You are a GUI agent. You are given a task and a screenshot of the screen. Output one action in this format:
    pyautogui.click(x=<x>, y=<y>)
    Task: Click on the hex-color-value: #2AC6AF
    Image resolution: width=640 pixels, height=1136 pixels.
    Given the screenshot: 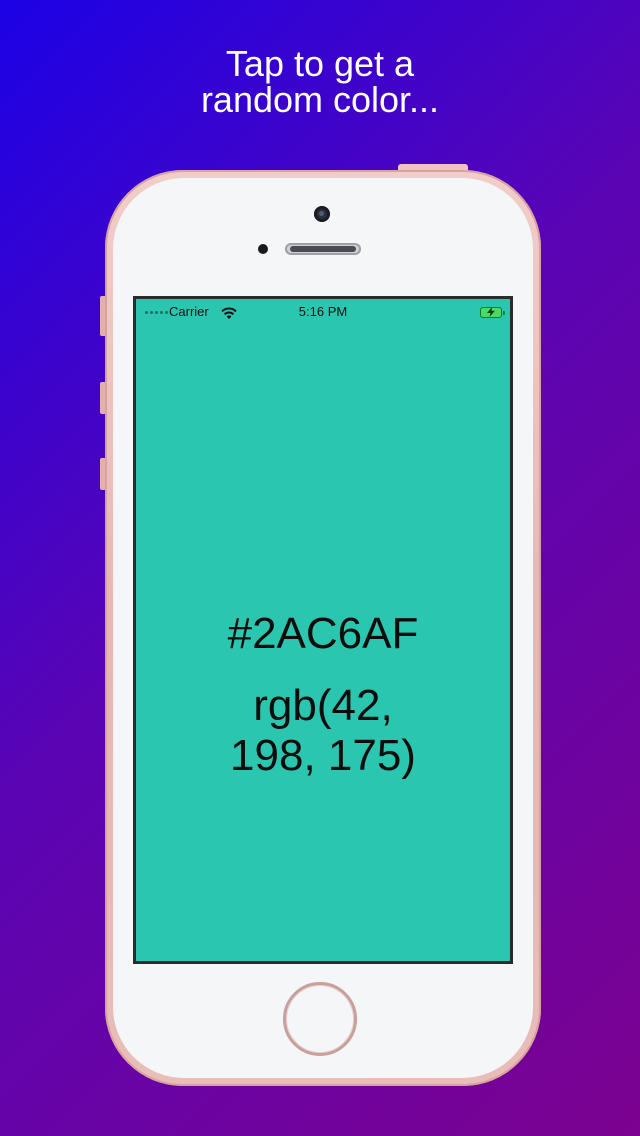 What is the action you would take?
    pyautogui.click(x=323, y=633)
    